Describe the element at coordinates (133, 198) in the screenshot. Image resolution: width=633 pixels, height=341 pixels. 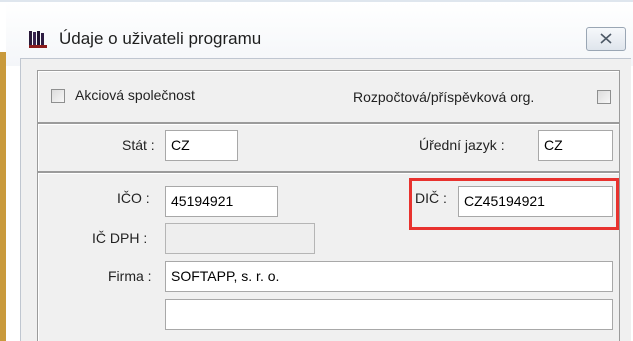
I see `ico-label: IČO :` at that location.